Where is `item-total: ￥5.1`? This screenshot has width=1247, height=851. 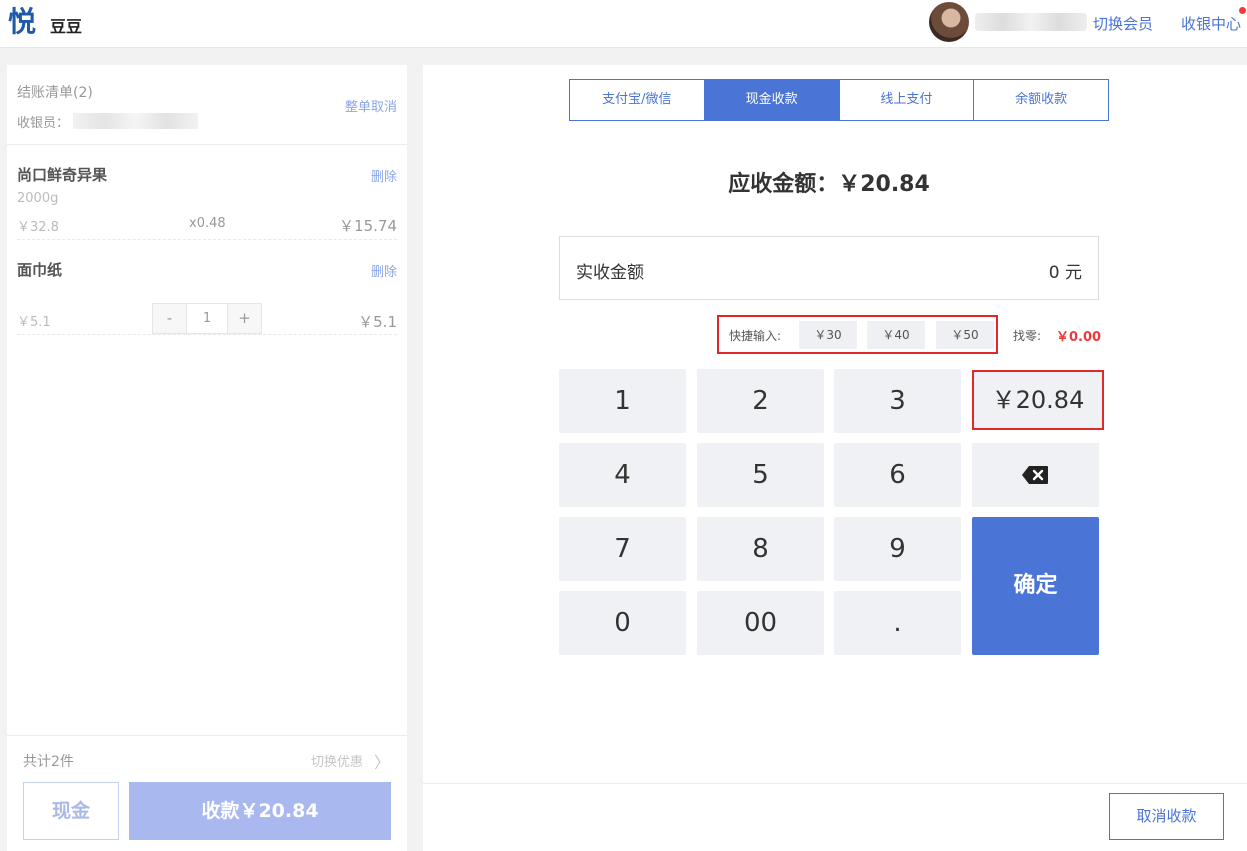
item-total: ￥5.1 is located at coordinates (377, 322).